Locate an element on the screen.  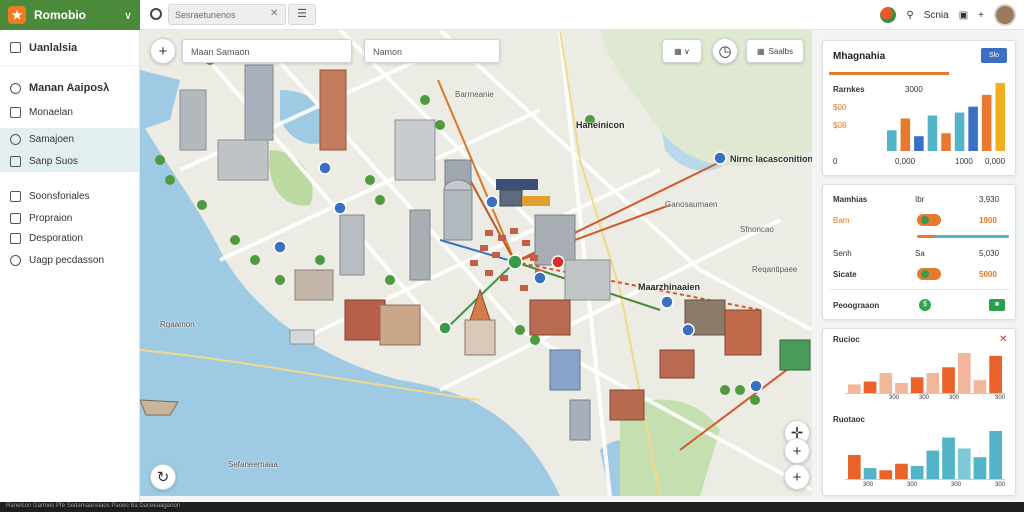
sidebar-item-label: Desporation is located at coordinates (56, 238).